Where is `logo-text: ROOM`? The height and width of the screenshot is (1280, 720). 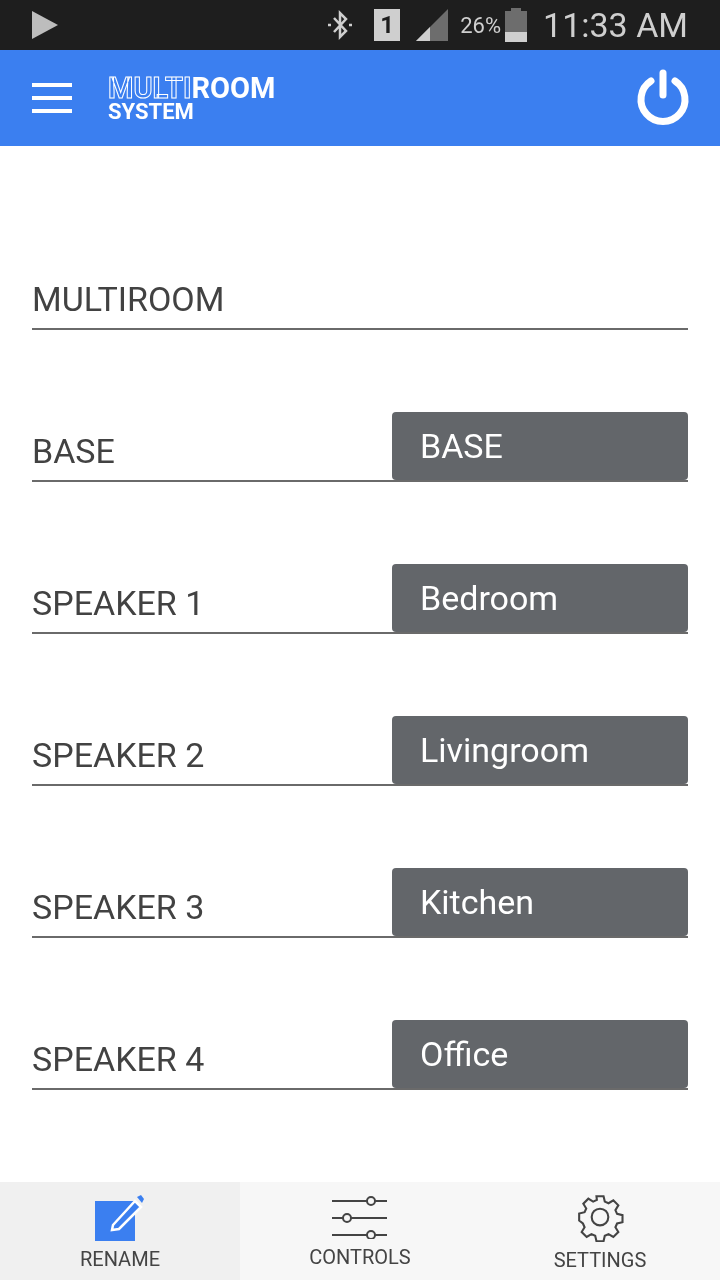 logo-text: ROOM is located at coordinates (233, 88).